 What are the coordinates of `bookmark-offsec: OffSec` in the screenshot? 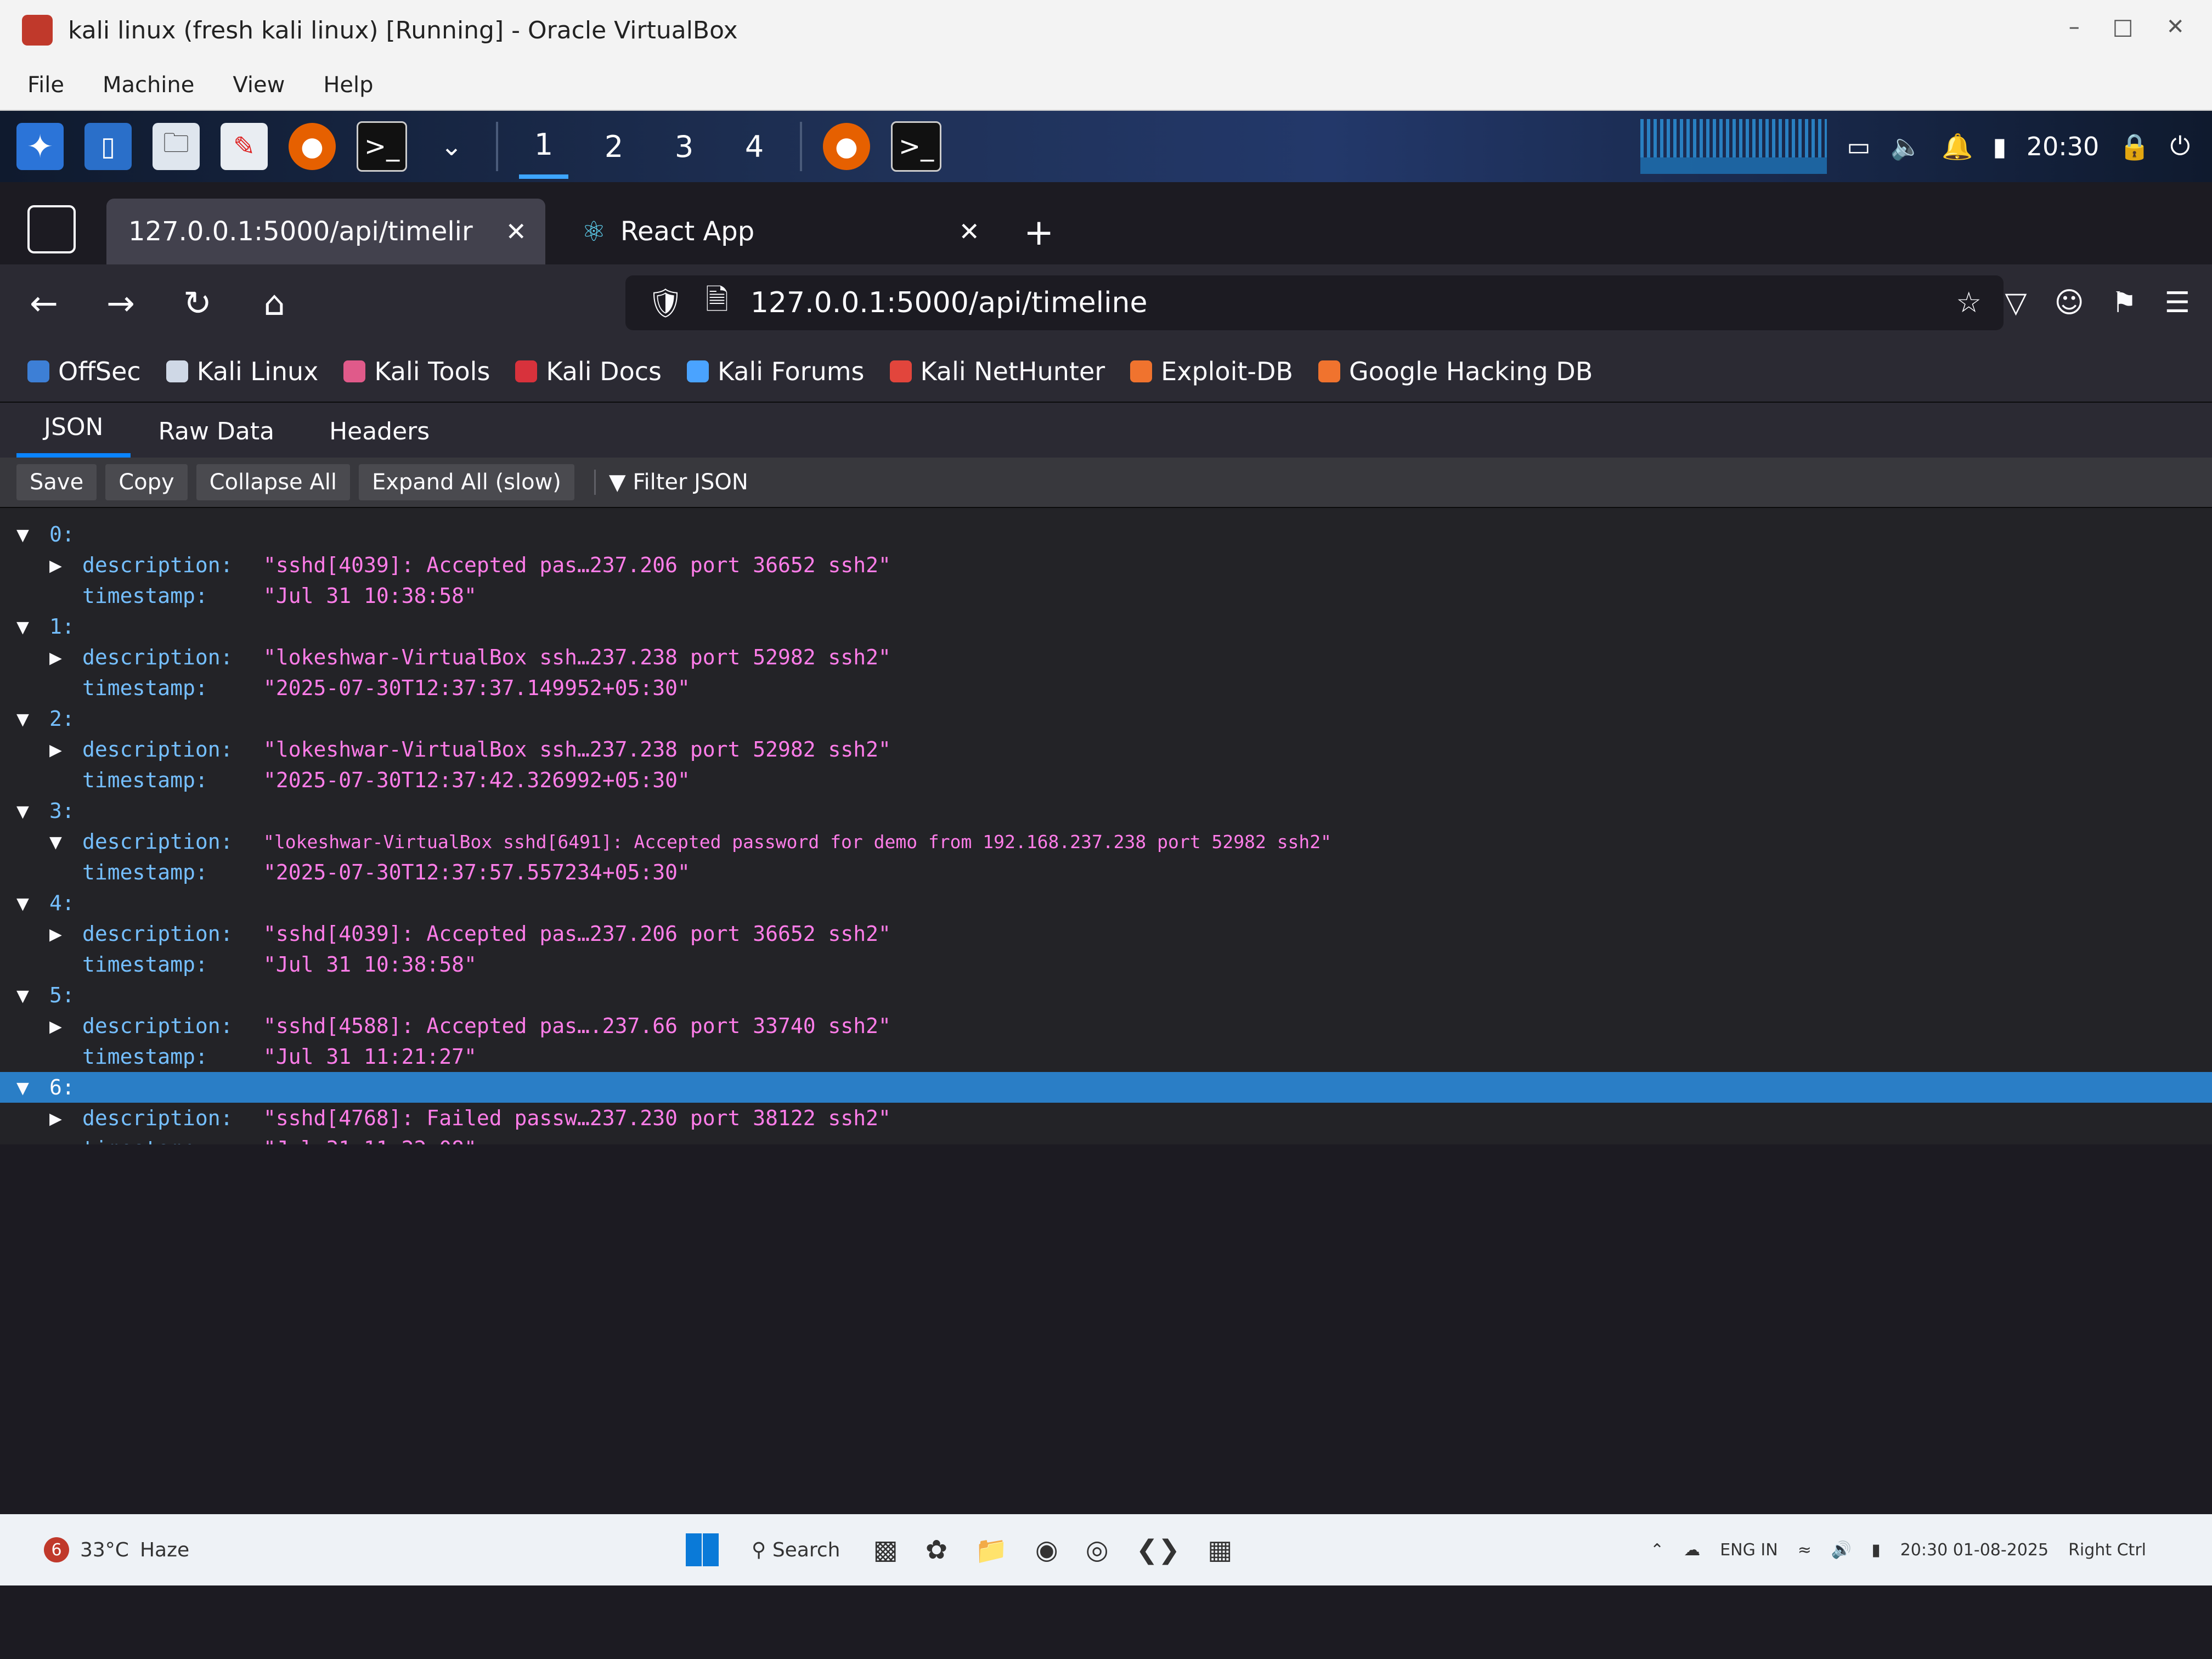 It's located at (84, 371).